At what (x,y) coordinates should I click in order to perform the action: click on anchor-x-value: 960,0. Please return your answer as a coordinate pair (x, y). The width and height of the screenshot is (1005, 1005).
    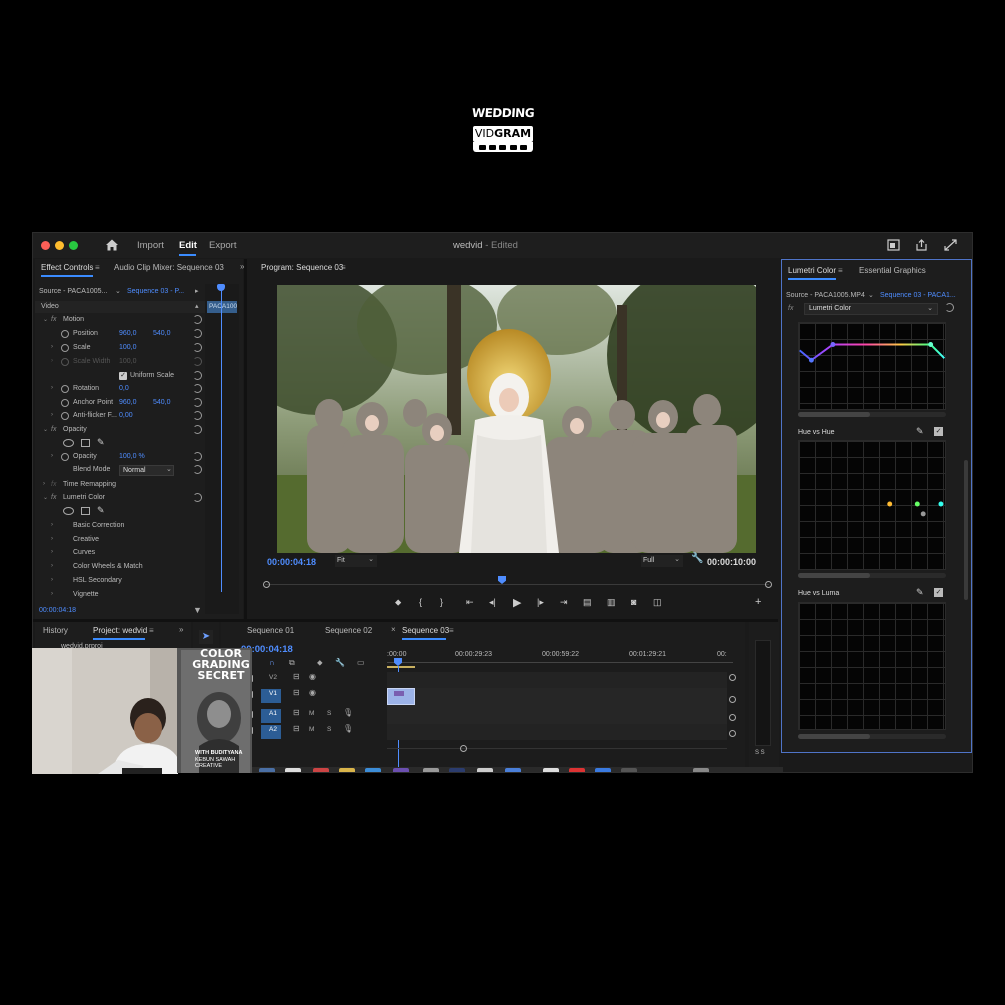
    Looking at the image, I should click on (128, 402).